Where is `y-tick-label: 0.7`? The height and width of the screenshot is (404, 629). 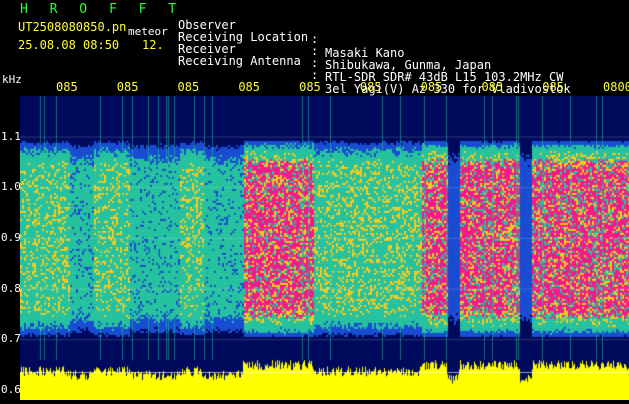 y-tick-label: 0.7 is located at coordinates (11, 339).